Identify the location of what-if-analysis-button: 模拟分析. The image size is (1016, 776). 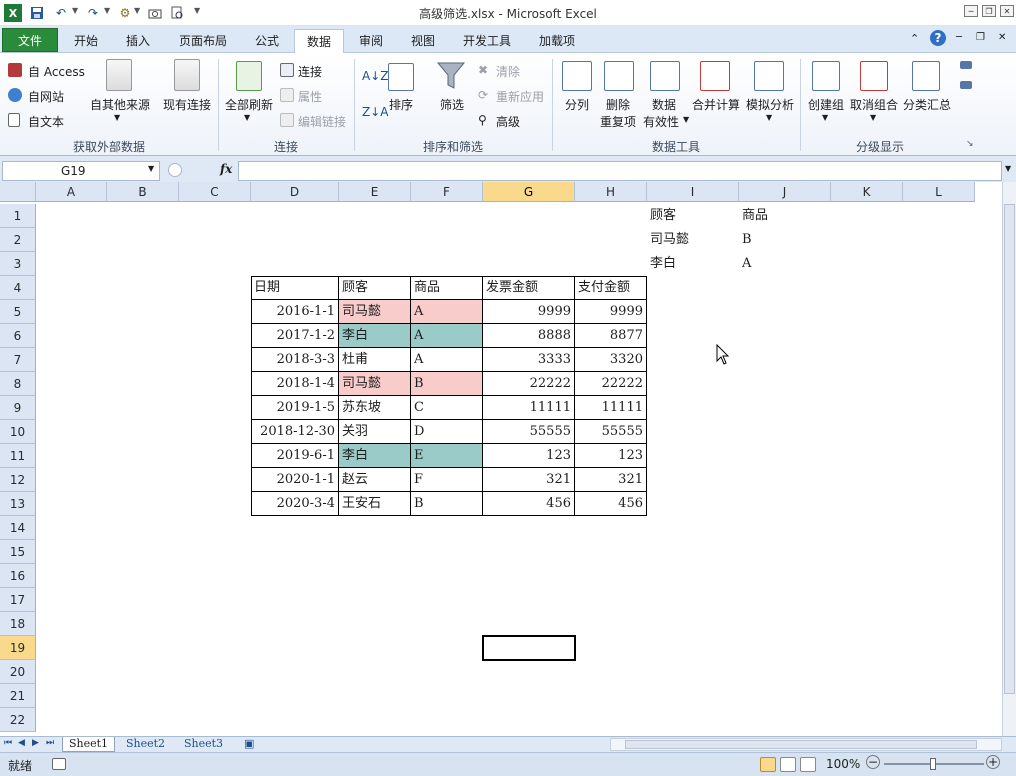
(770, 104).